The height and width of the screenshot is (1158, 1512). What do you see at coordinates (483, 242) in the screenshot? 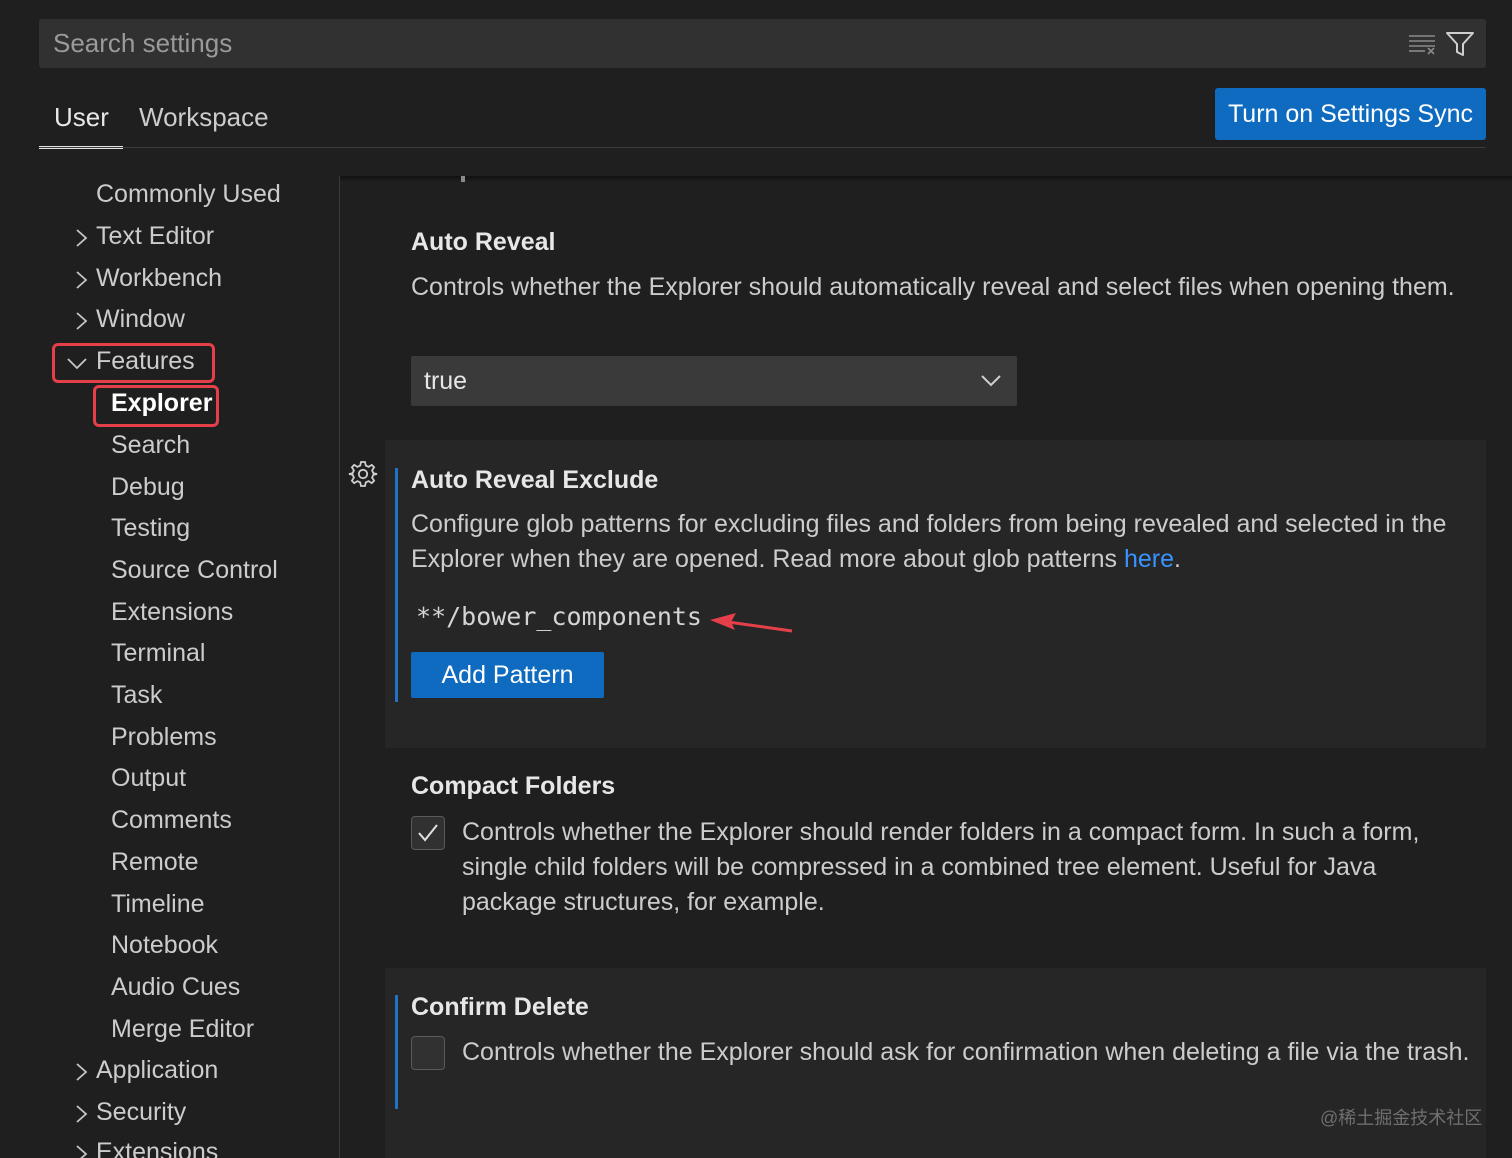
I see `setting-title: Auto Reveal` at bounding box center [483, 242].